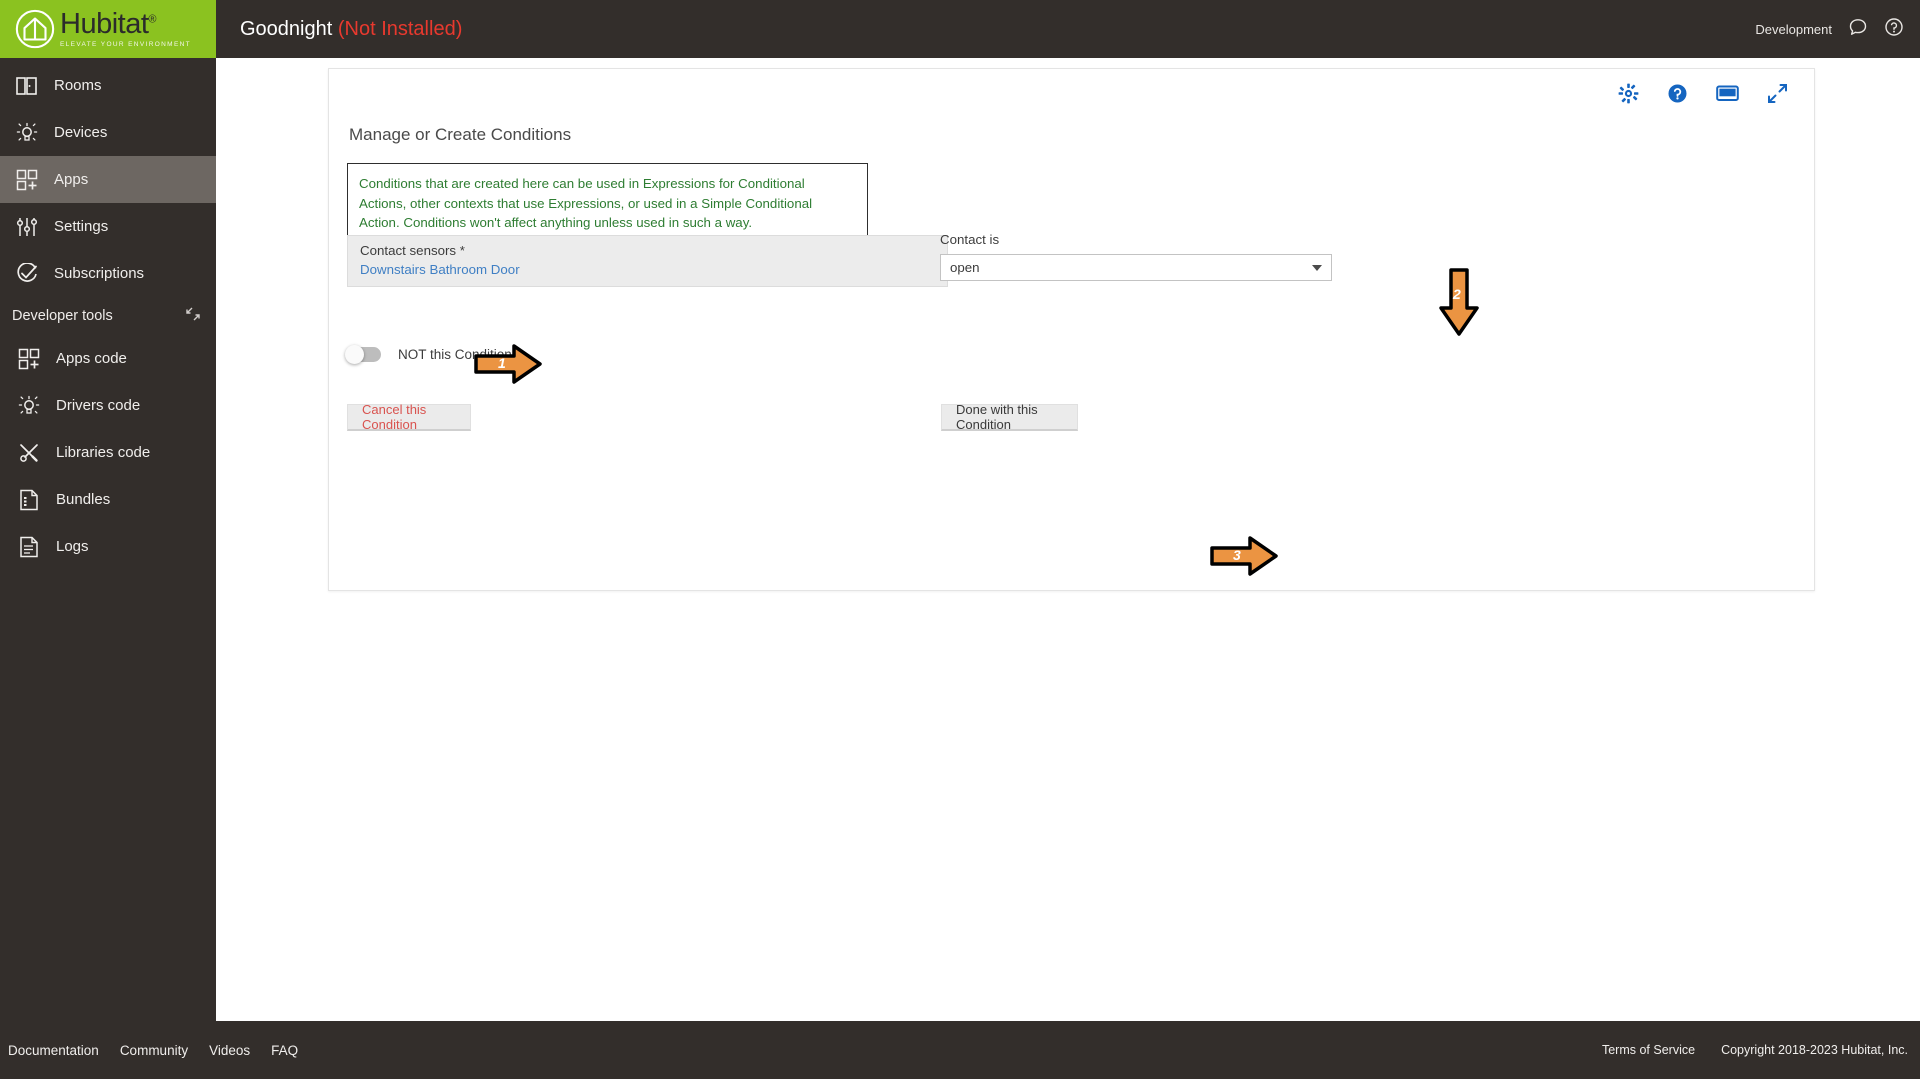 The image size is (1920, 1079). Describe the element at coordinates (1648, 1050) in the screenshot. I see `footer-link-terms: Terms of Service` at that location.